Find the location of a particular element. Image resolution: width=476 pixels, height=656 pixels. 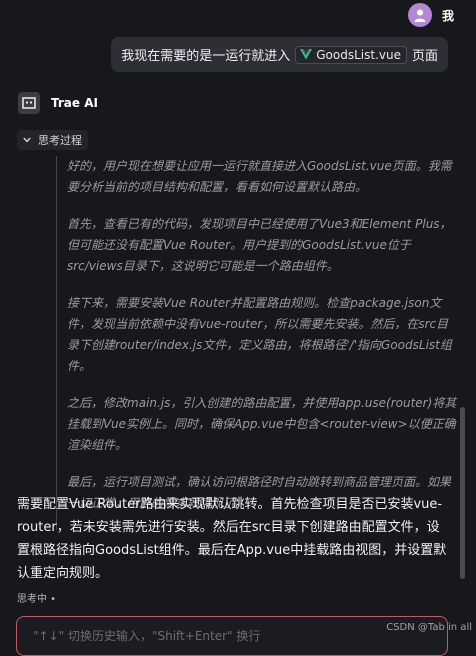

thinking-toggle-label: 思考过程 is located at coordinates (60, 140).